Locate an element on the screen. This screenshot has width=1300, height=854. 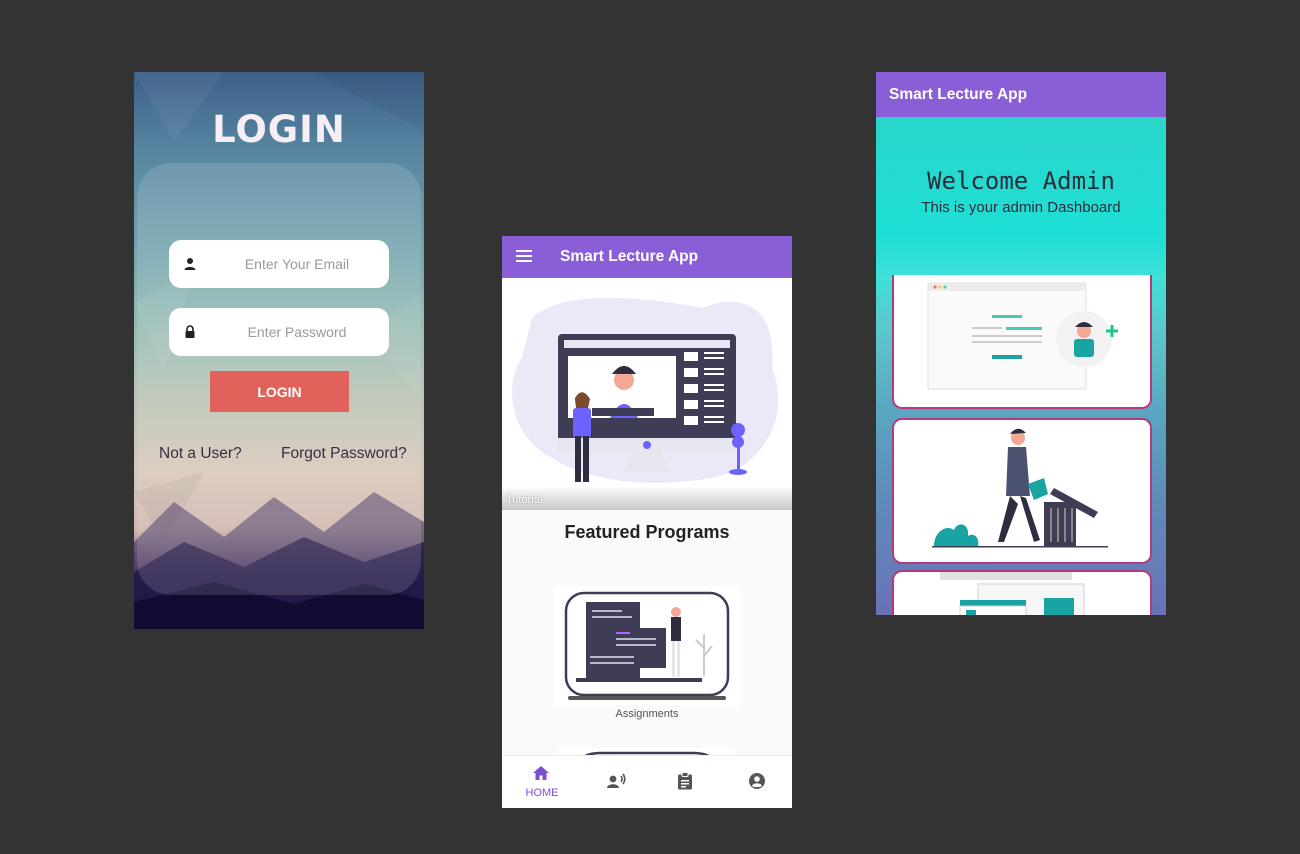
image-slider: Tutorial is located at coordinates (647, 394).